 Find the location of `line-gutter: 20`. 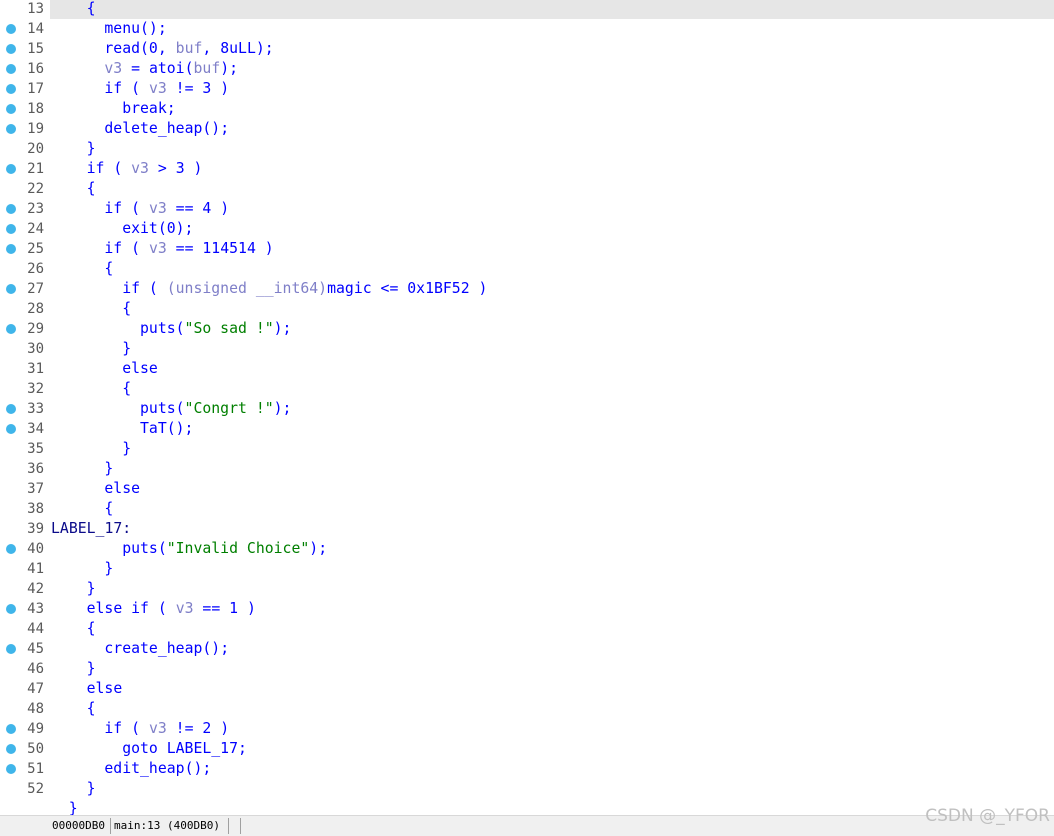

line-gutter: 20 is located at coordinates (24, 149).